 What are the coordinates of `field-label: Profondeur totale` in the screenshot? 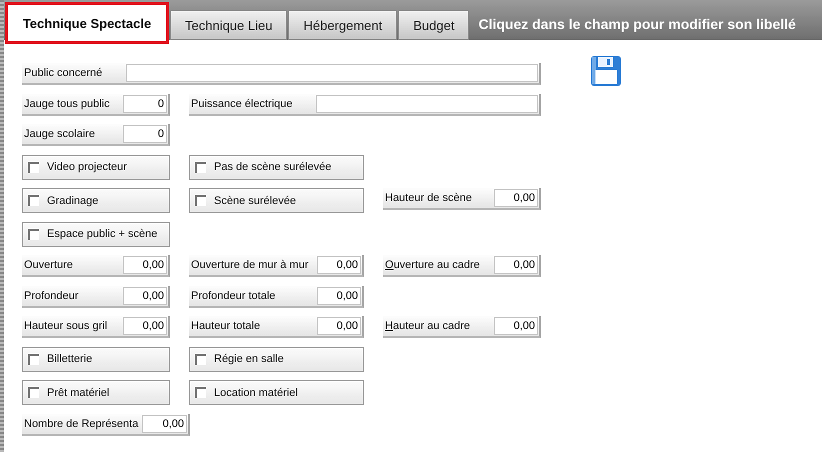 It's located at (233, 296).